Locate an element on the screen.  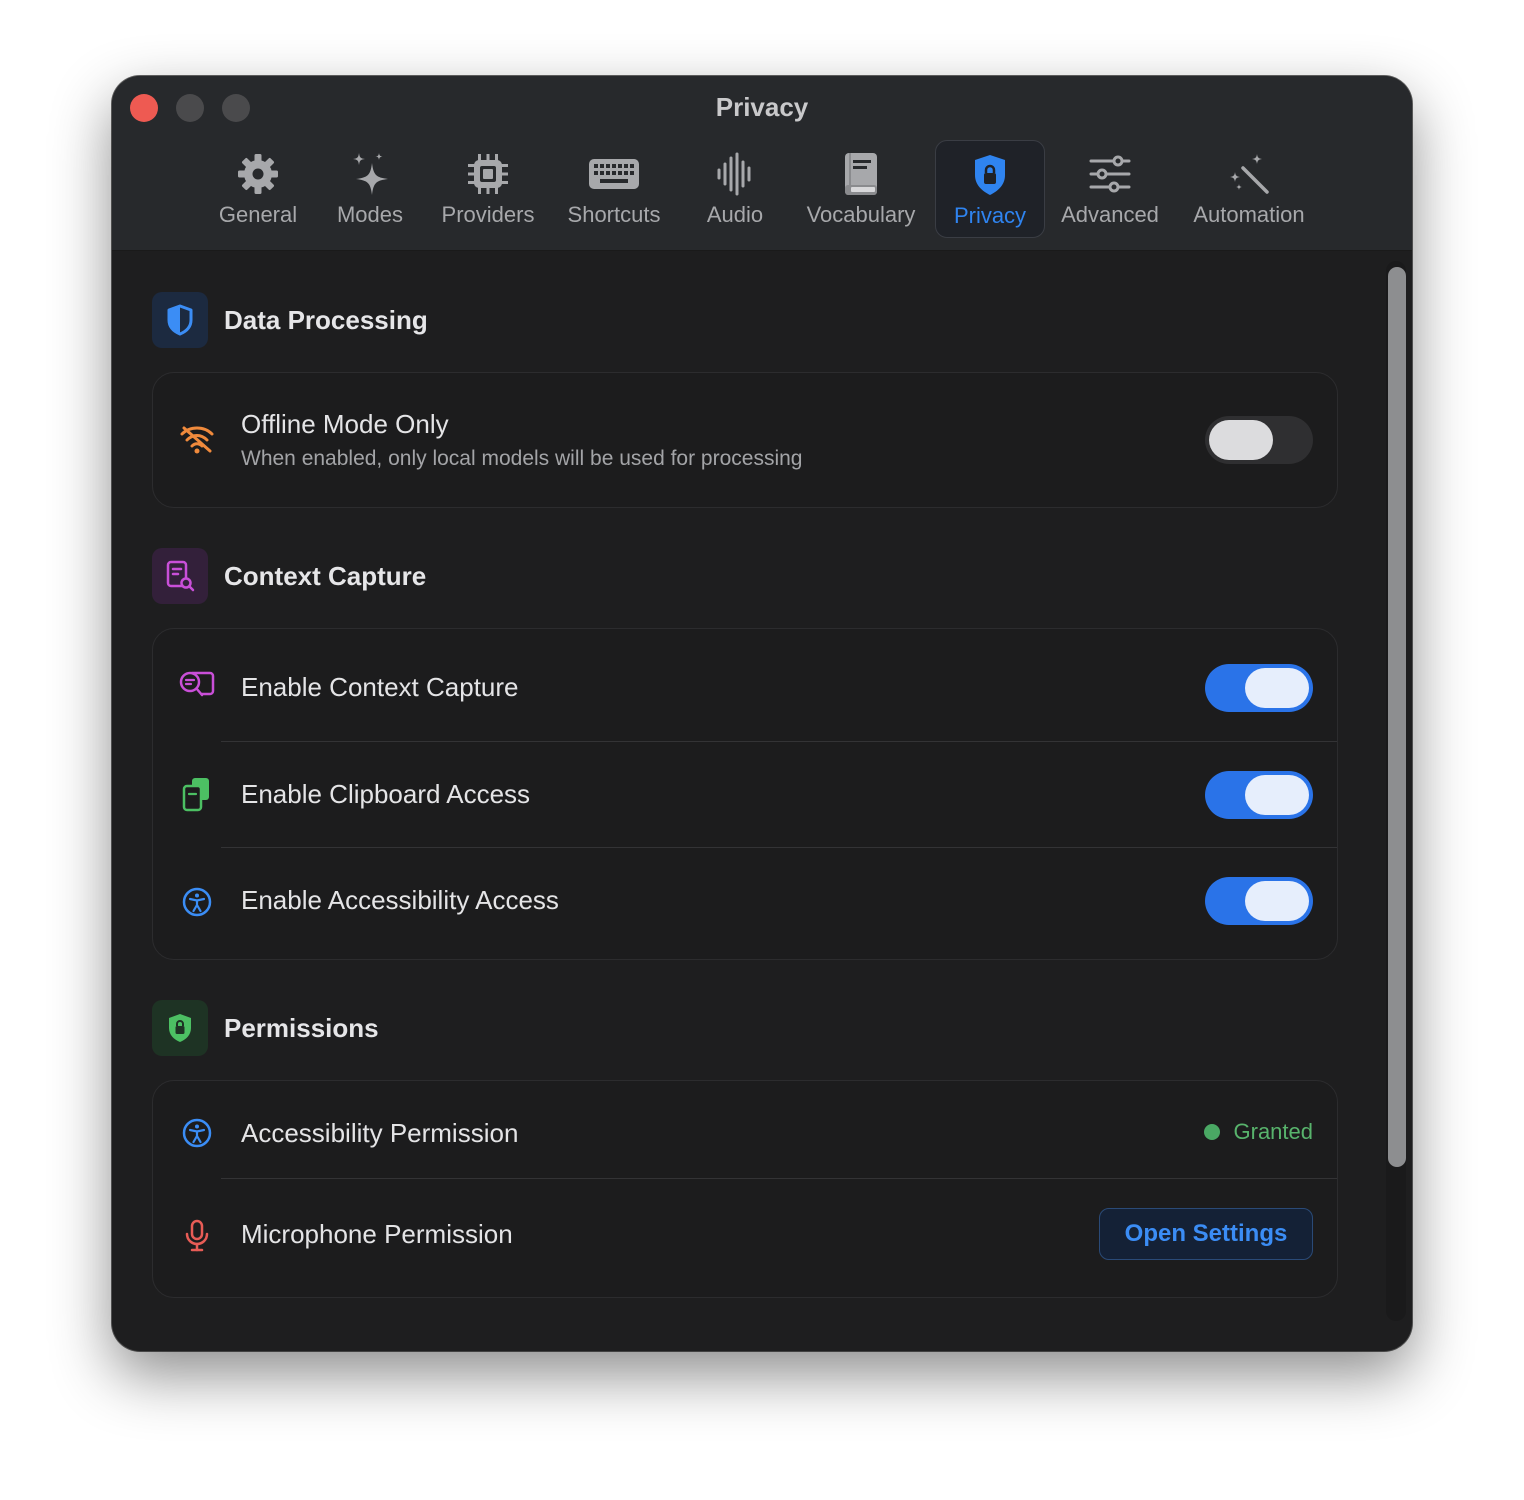
section-header-permissions: Permissions is located at coordinates (265, 1028).